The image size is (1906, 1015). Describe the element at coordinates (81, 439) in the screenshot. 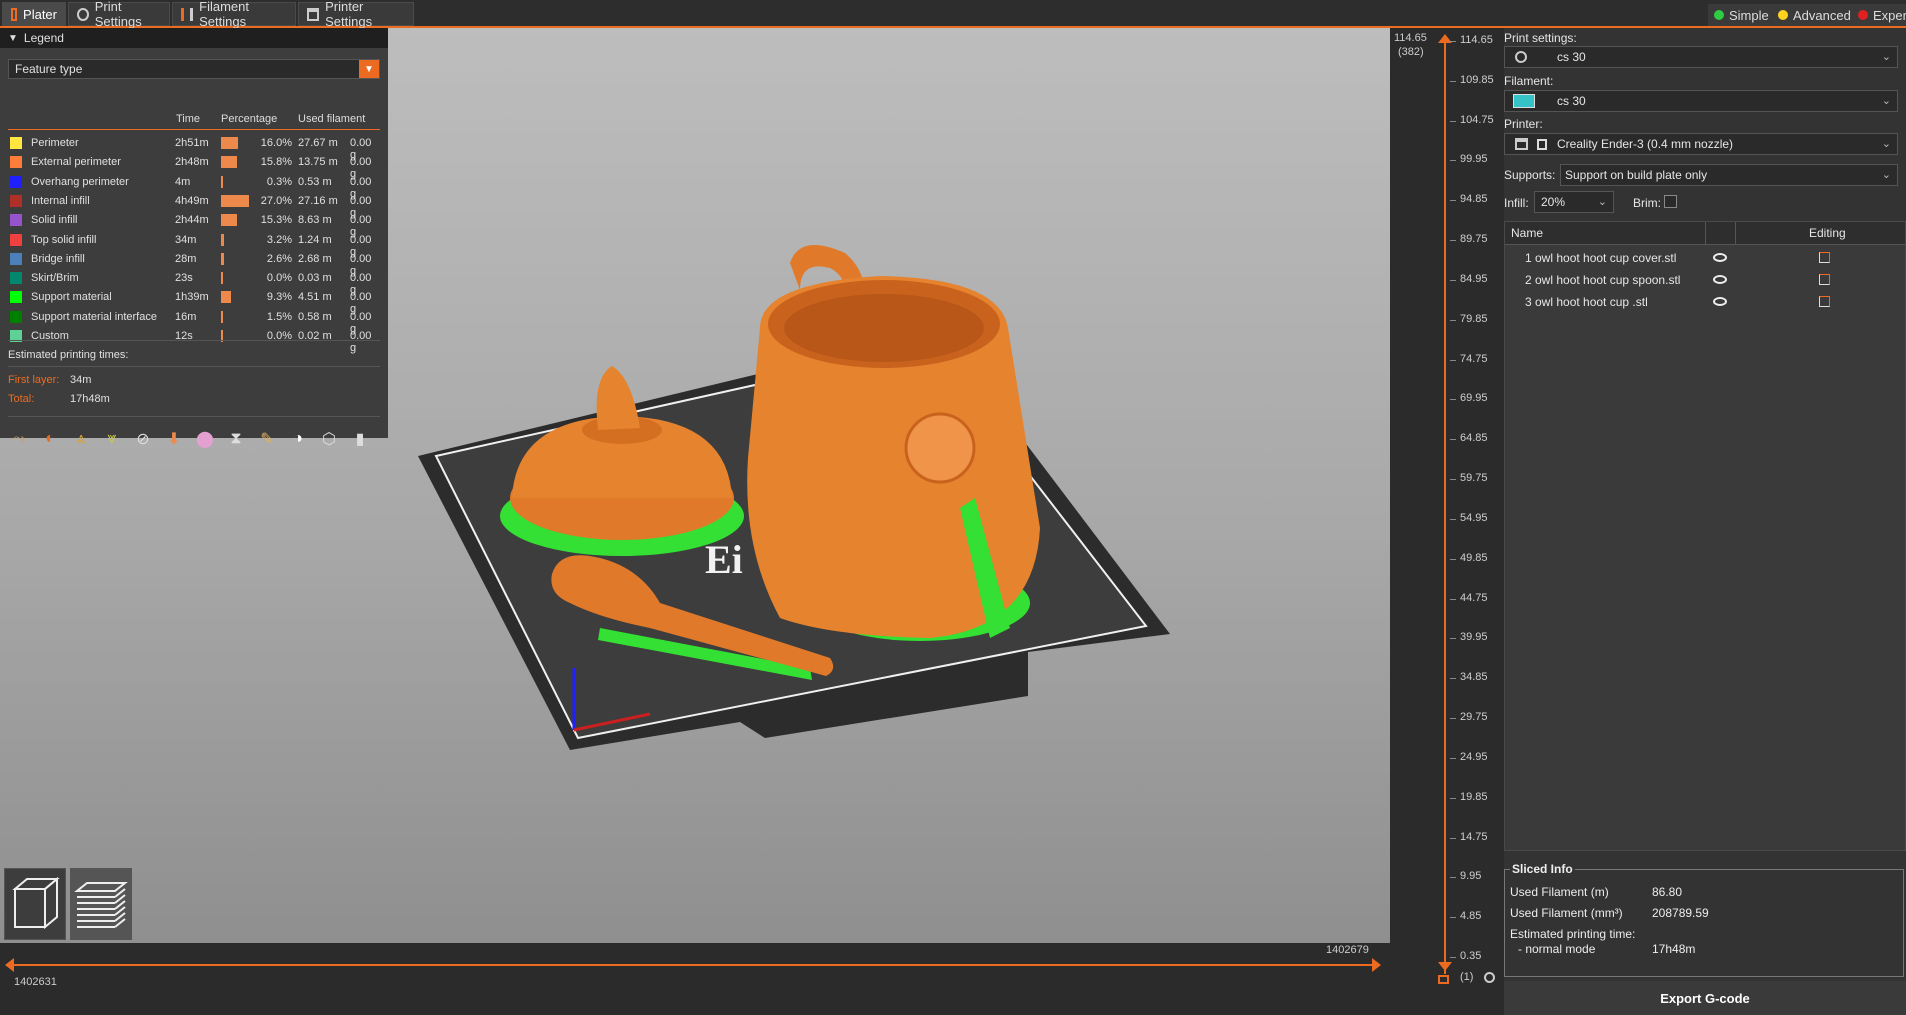

I see `retractions-icon: ⩓` at that location.